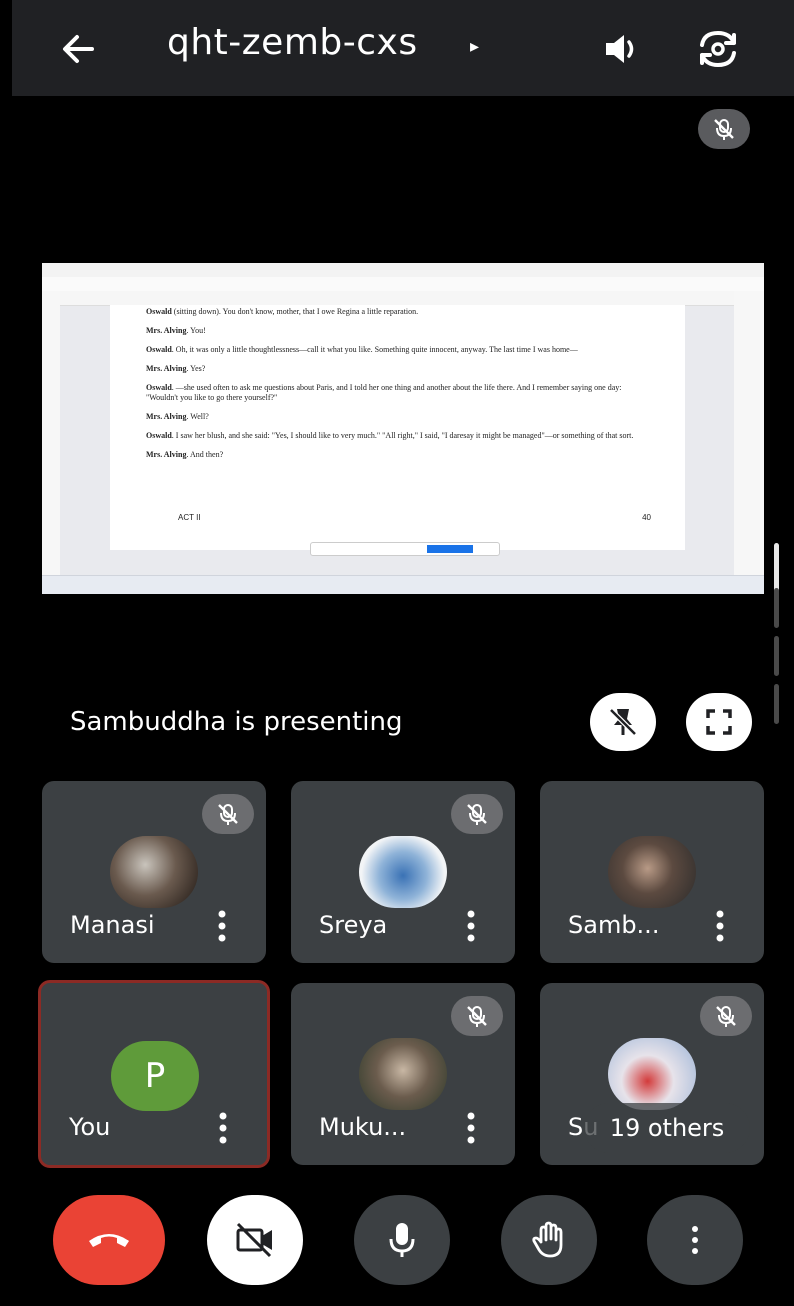 The height and width of the screenshot is (1306, 794). What do you see at coordinates (189, 517) in the screenshot?
I see `page-footer-act: ACT II` at bounding box center [189, 517].